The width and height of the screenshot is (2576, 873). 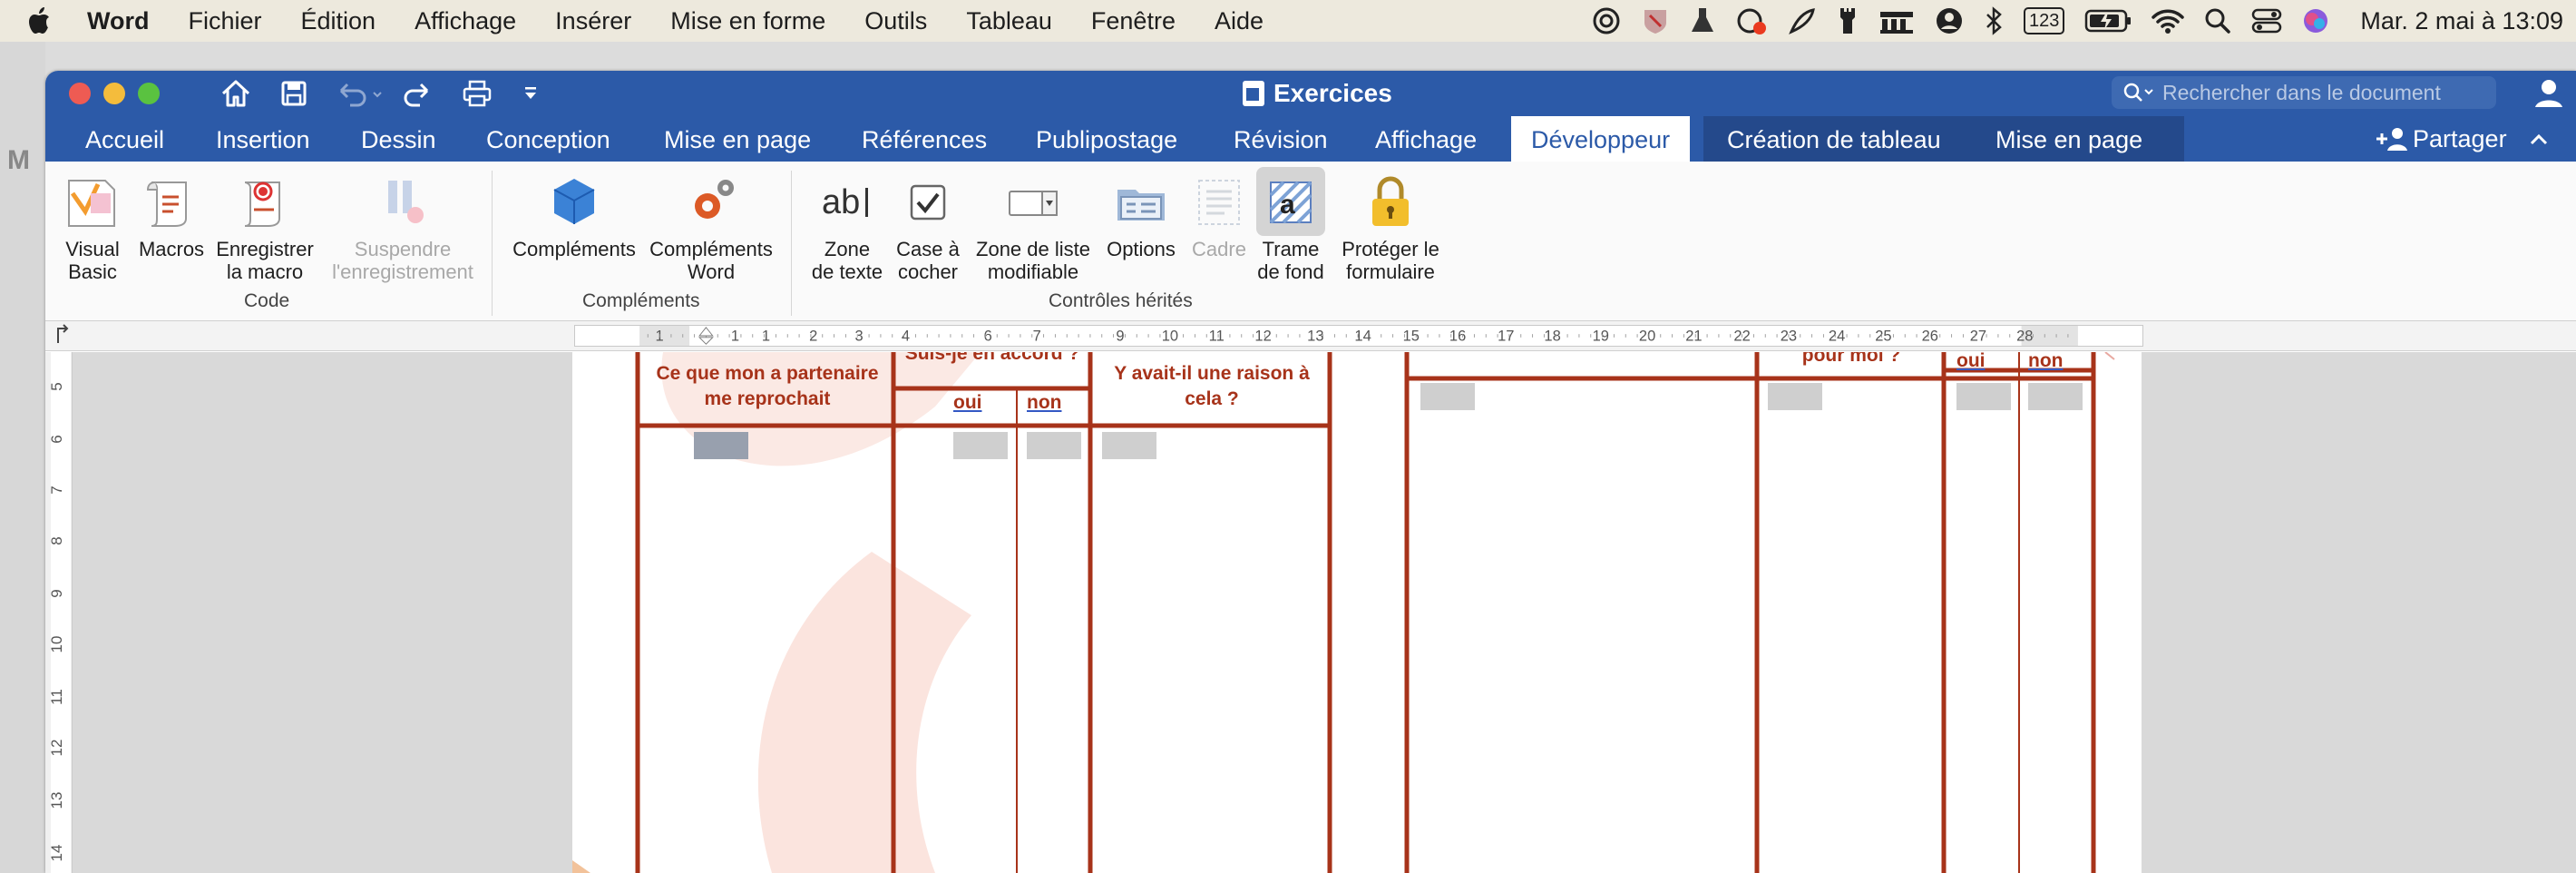 I want to click on macros-button: Macros, so click(x=171, y=214).